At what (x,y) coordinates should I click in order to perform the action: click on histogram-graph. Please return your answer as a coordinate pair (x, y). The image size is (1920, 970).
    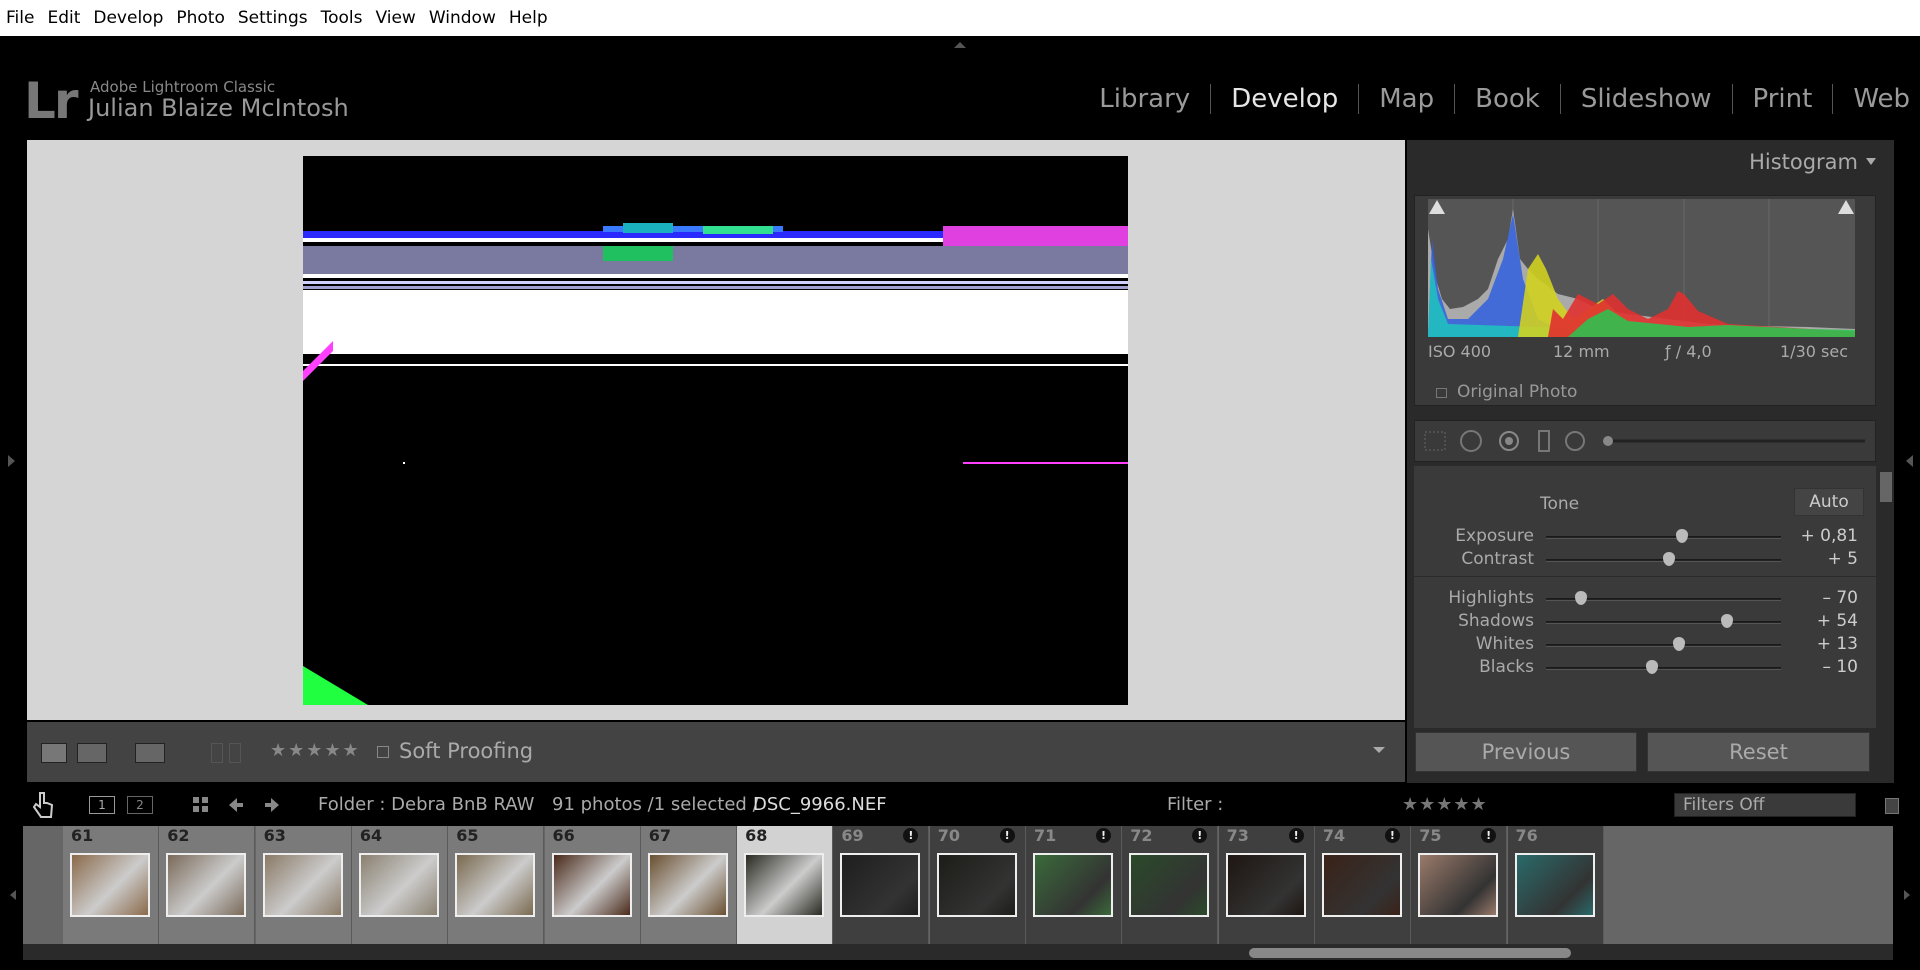
    Looking at the image, I should click on (1641, 268).